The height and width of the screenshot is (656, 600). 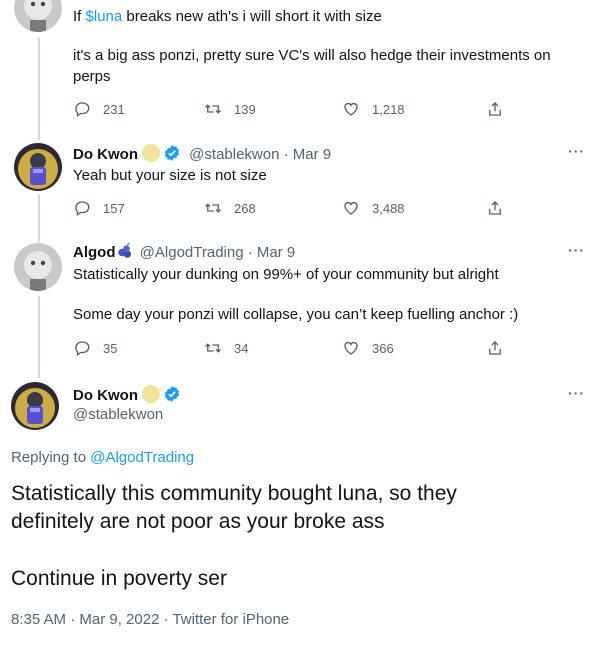 What do you see at coordinates (119, 578) in the screenshot?
I see `main-tweet-text: Continue in poverty ser` at bounding box center [119, 578].